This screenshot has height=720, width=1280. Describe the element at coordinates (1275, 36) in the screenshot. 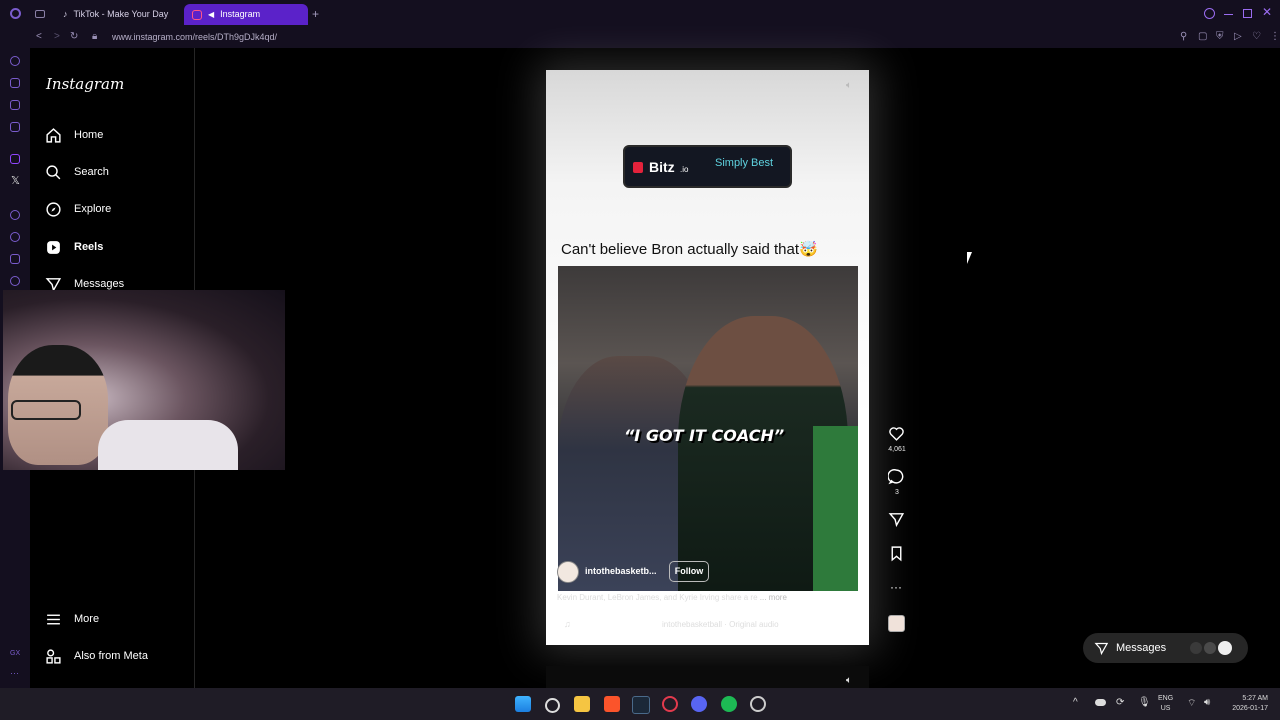

I see `menu-icon: ⋮` at that location.